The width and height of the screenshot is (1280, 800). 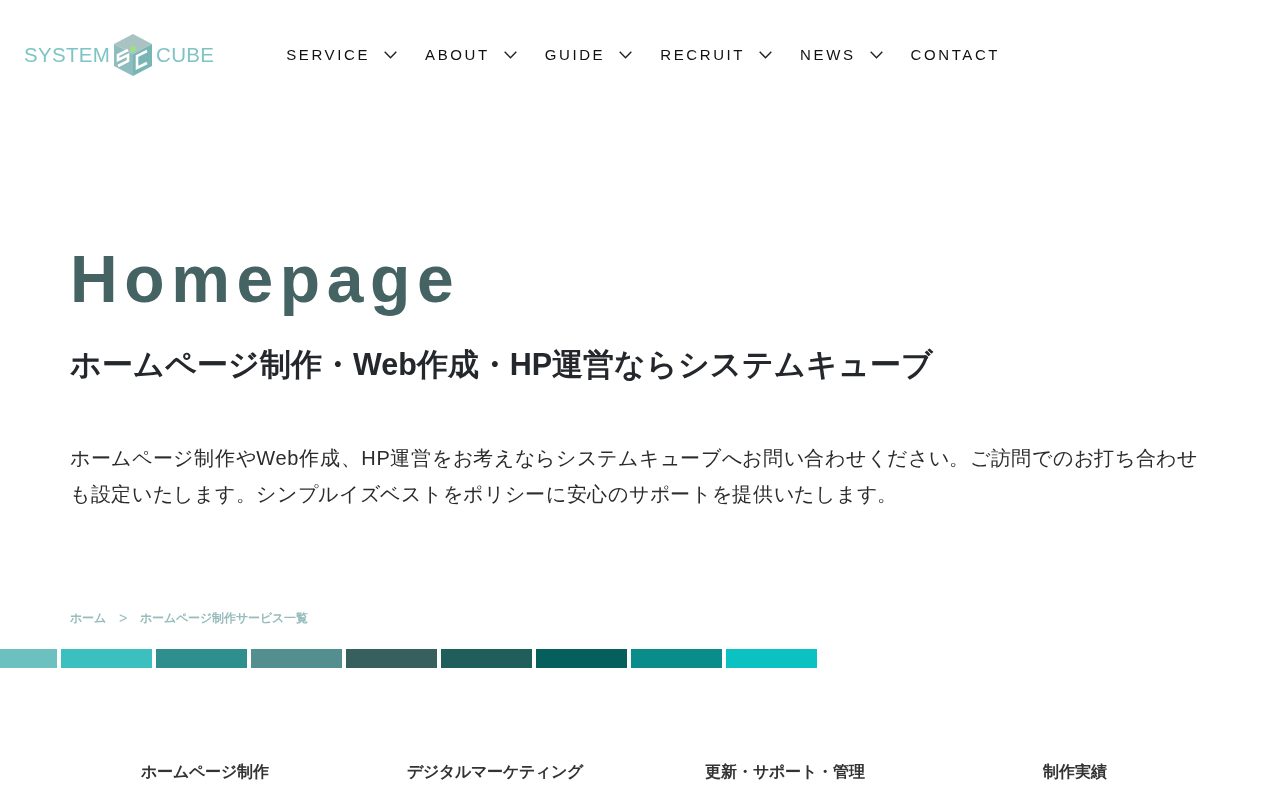 What do you see at coordinates (588, 55) in the screenshot?
I see `nav-link: GUIDE` at bounding box center [588, 55].